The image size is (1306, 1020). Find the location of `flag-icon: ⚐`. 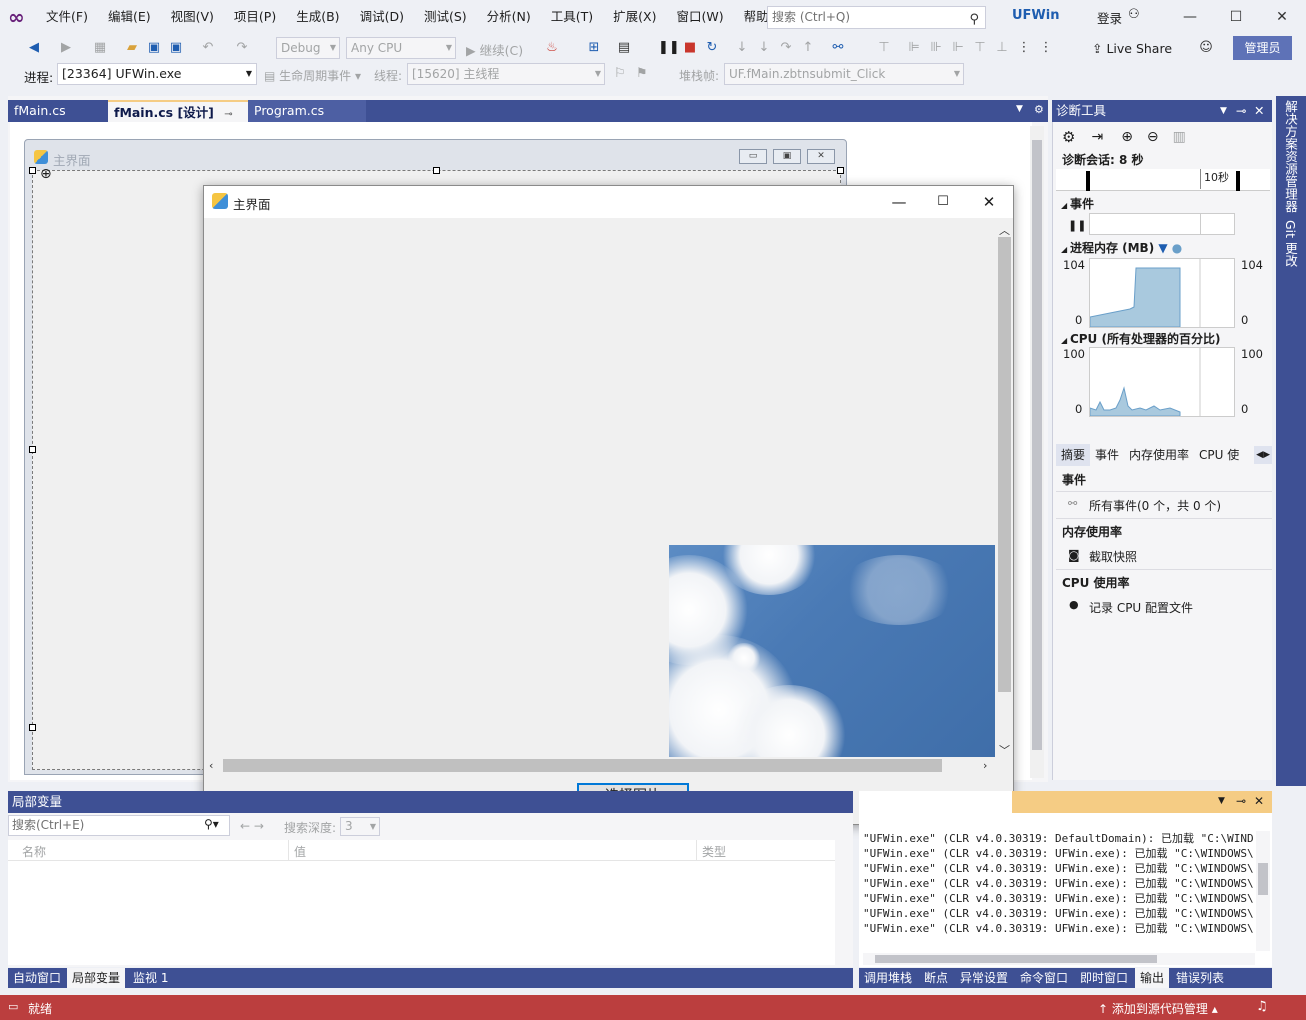

flag-icon: ⚐ is located at coordinates (620, 73).